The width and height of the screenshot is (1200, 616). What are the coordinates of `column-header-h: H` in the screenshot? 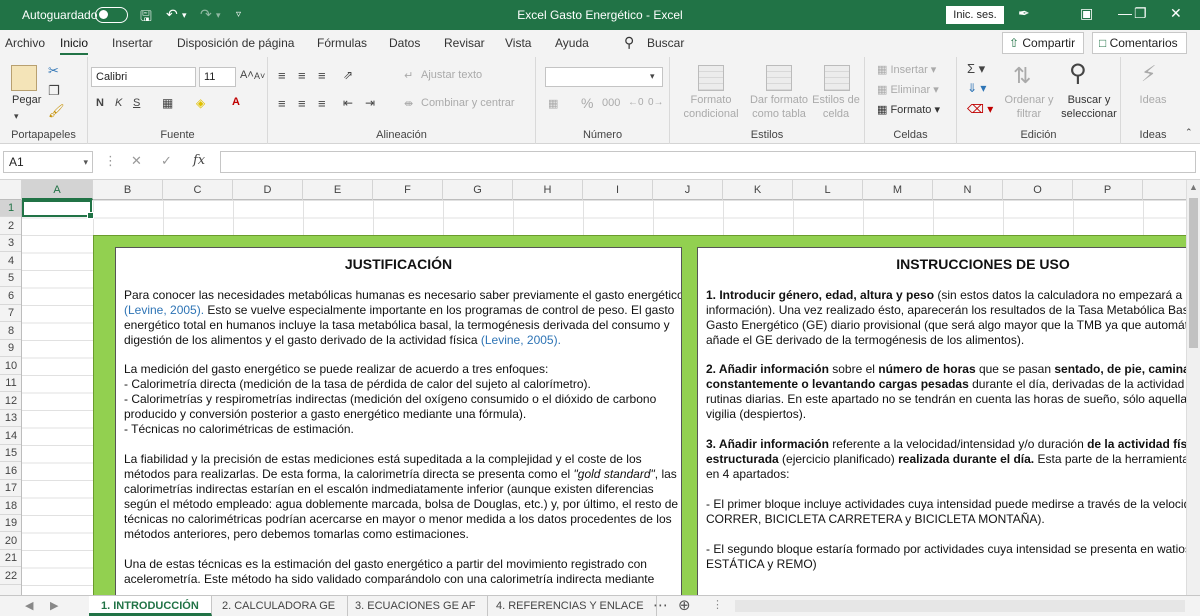 It's located at (548, 190).